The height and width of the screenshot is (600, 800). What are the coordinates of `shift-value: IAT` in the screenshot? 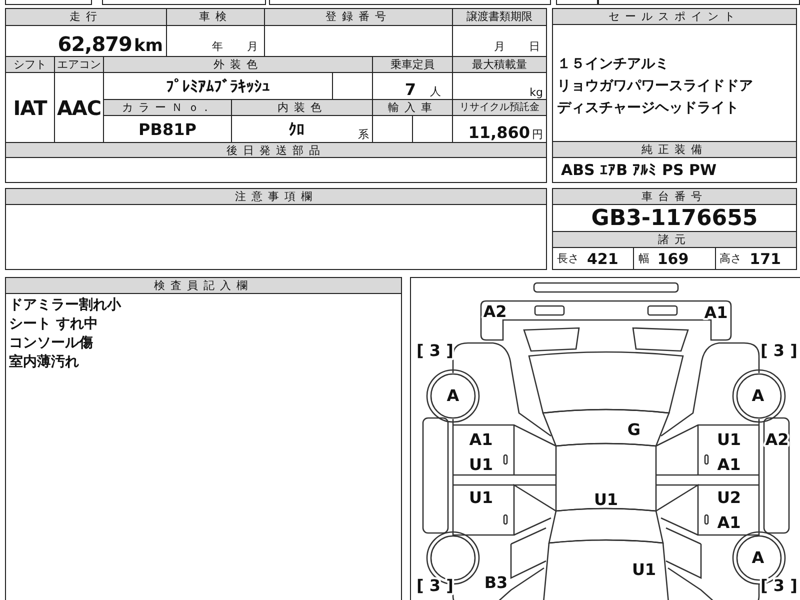 It's located at (30, 108).